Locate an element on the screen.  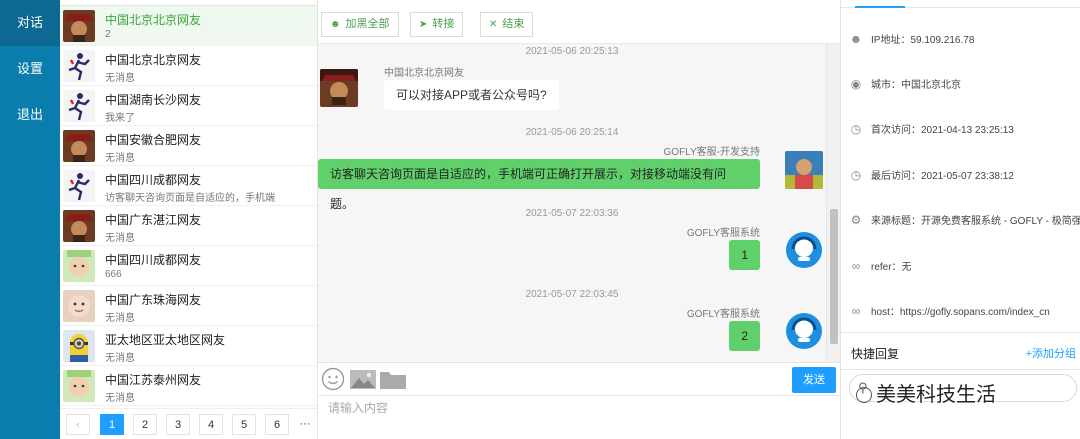
visitor-item: 中国安徽合肥网友 无消息 is located at coordinates (188, 146).